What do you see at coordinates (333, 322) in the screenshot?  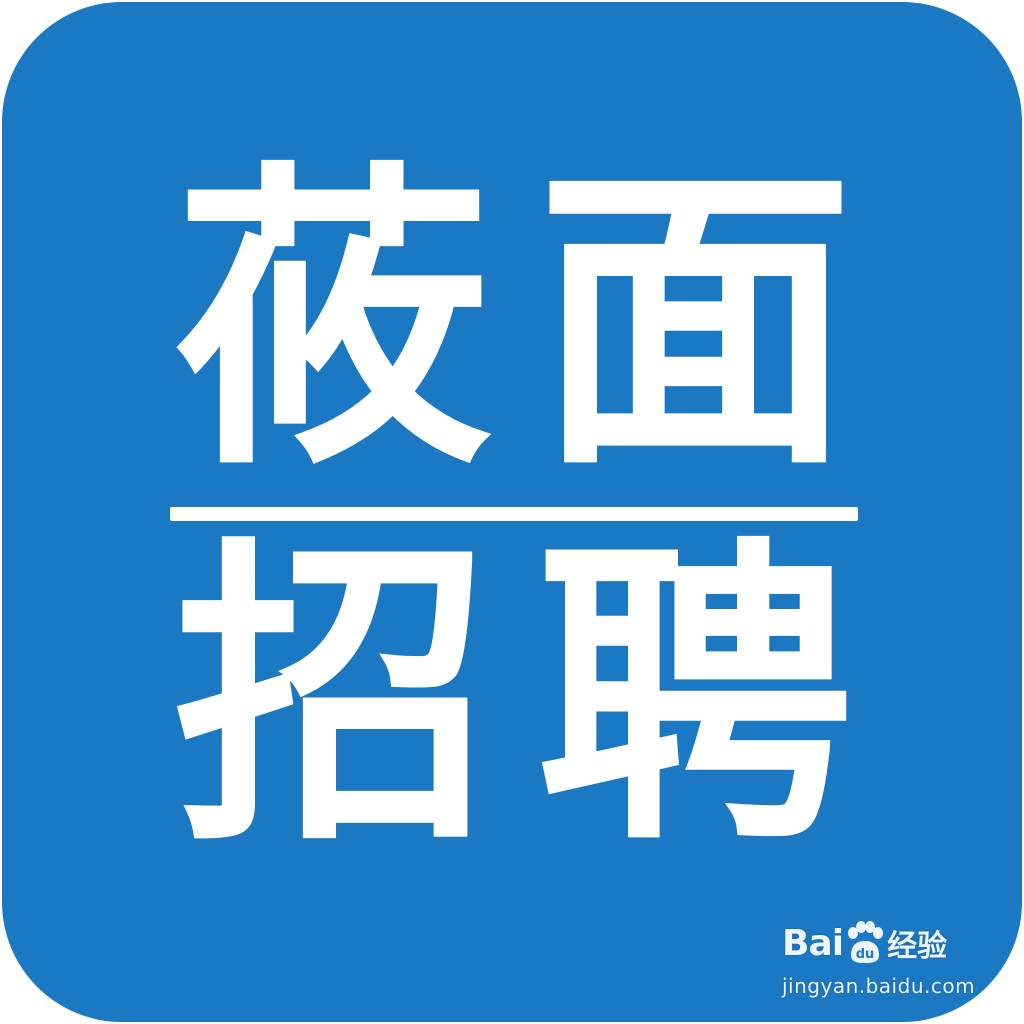 I see `logo-char: 莜` at bounding box center [333, 322].